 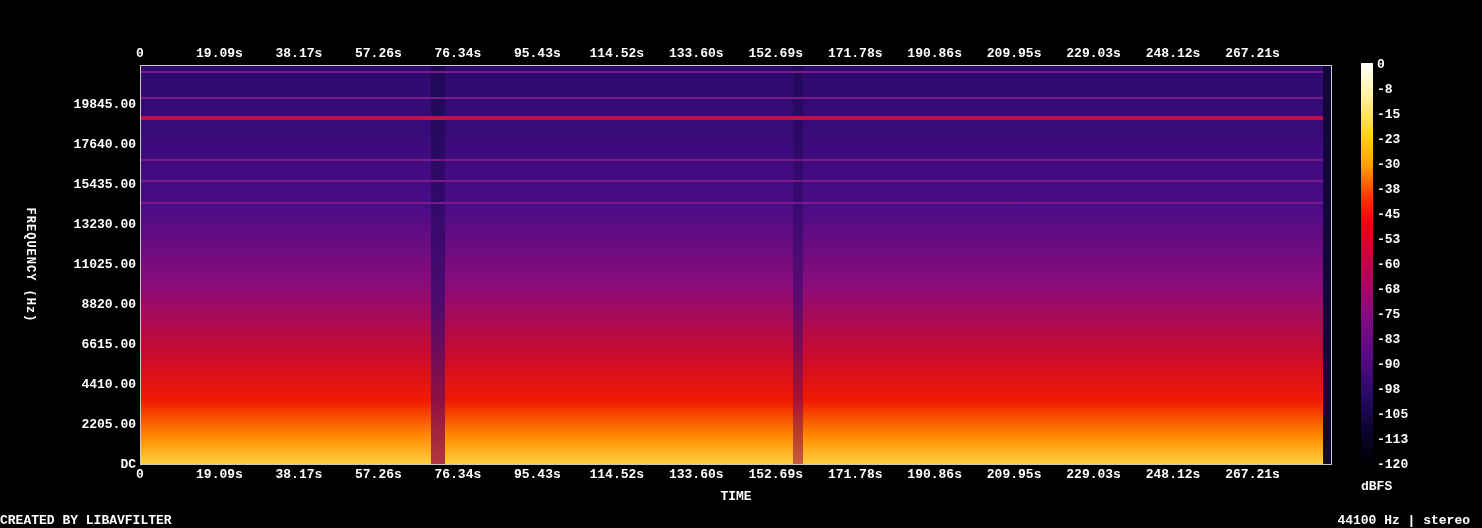 I want to click on db-tick-label: -60, so click(x=1389, y=265).